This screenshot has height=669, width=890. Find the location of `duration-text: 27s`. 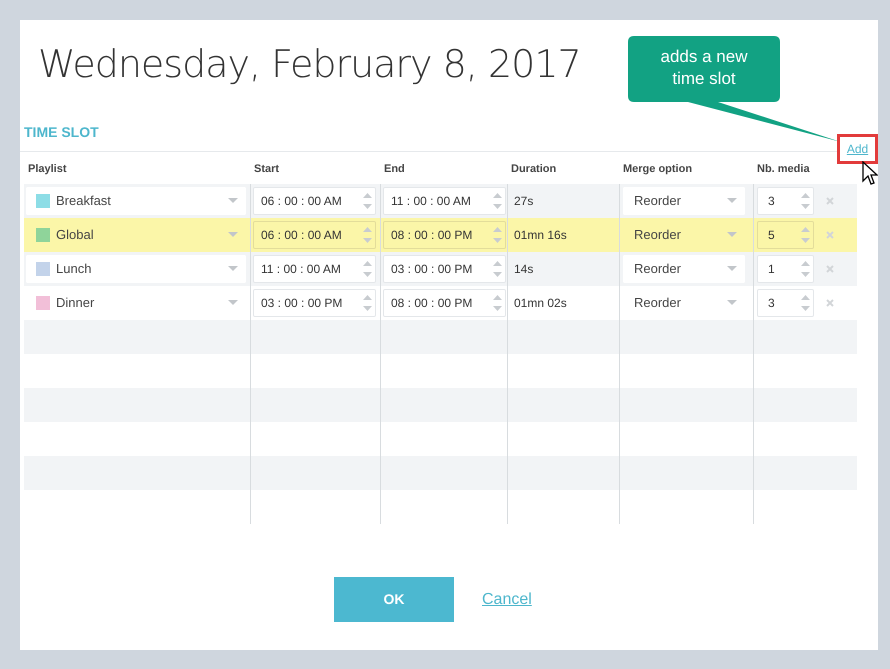

duration-text: 27s is located at coordinates (523, 201).